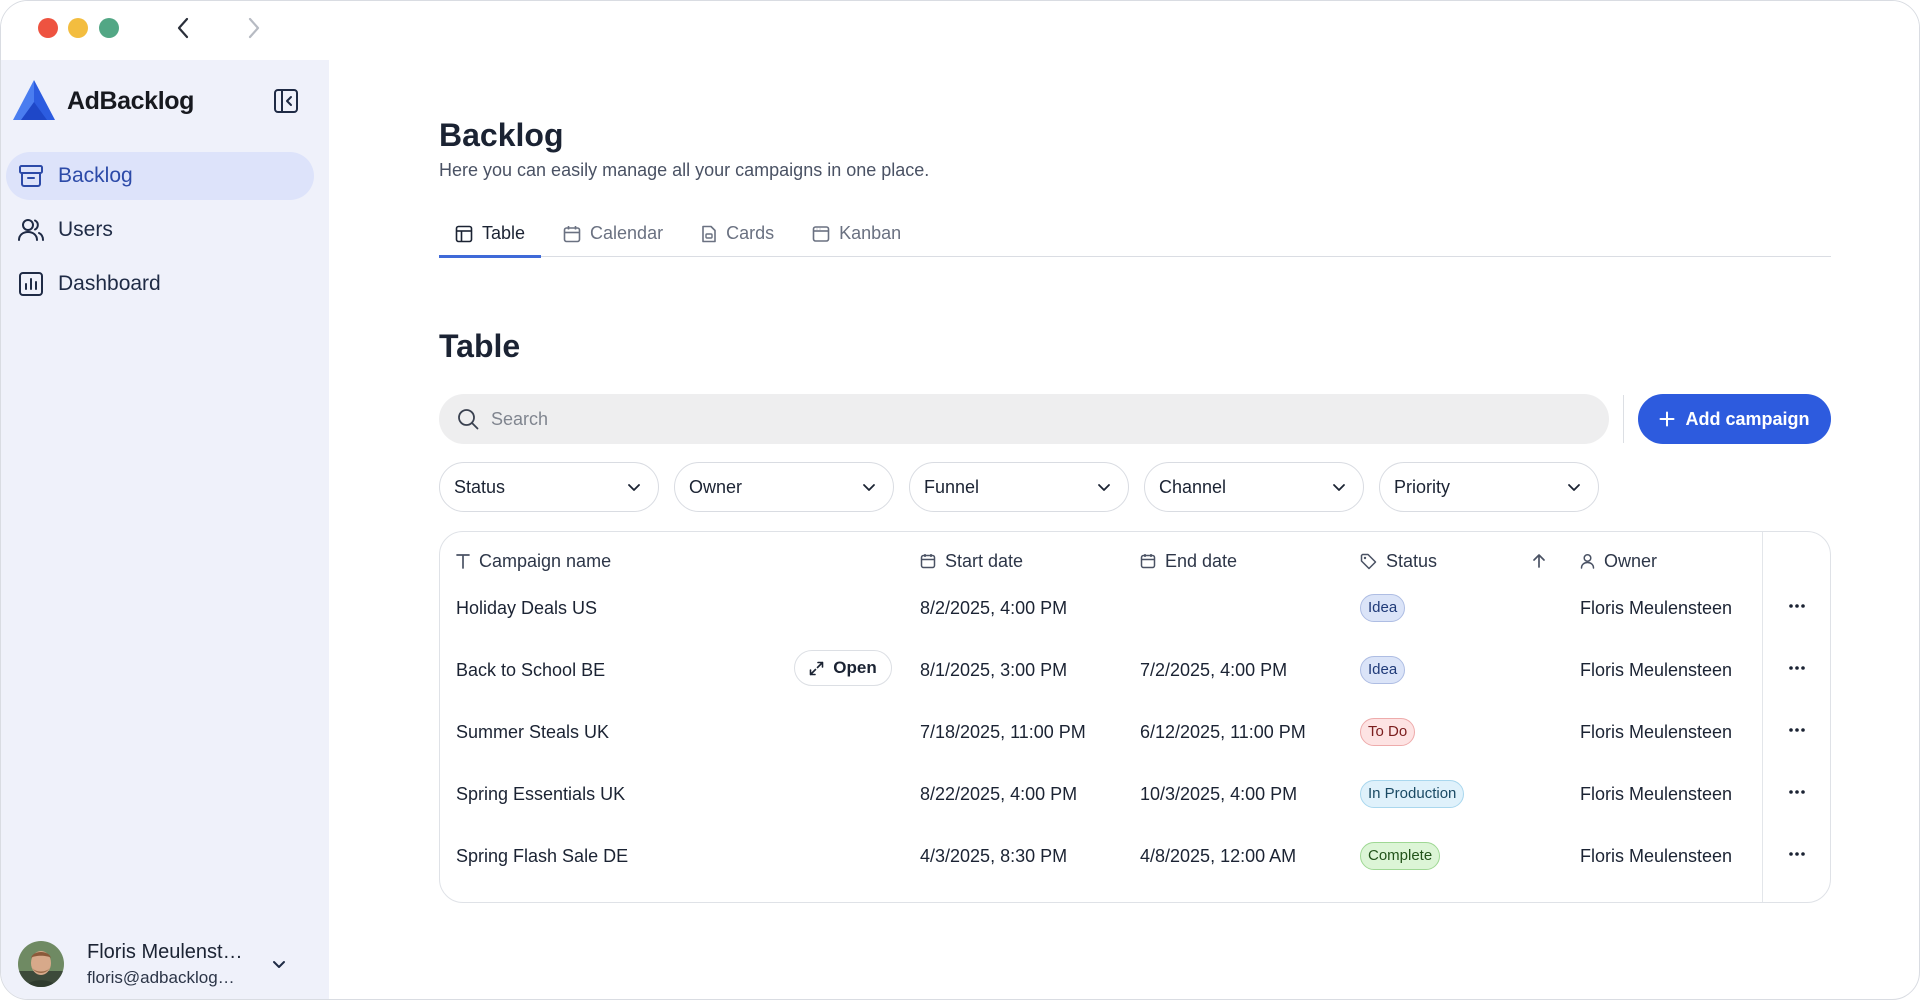 The width and height of the screenshot is (1920, 1000). Describe the element at coordinates (1254, 487) in the screenshot. I see `filter-channel: Channel` at that location.